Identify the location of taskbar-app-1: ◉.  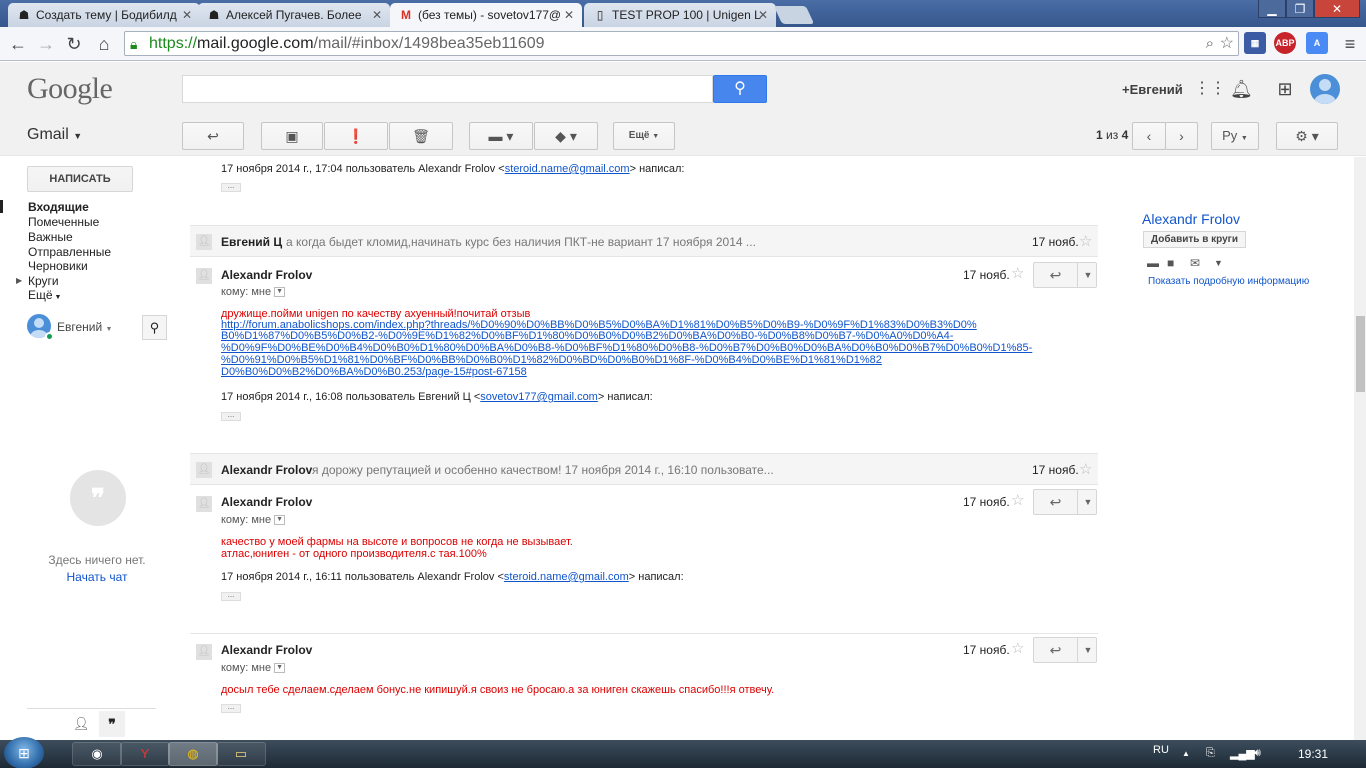
(97, 754).